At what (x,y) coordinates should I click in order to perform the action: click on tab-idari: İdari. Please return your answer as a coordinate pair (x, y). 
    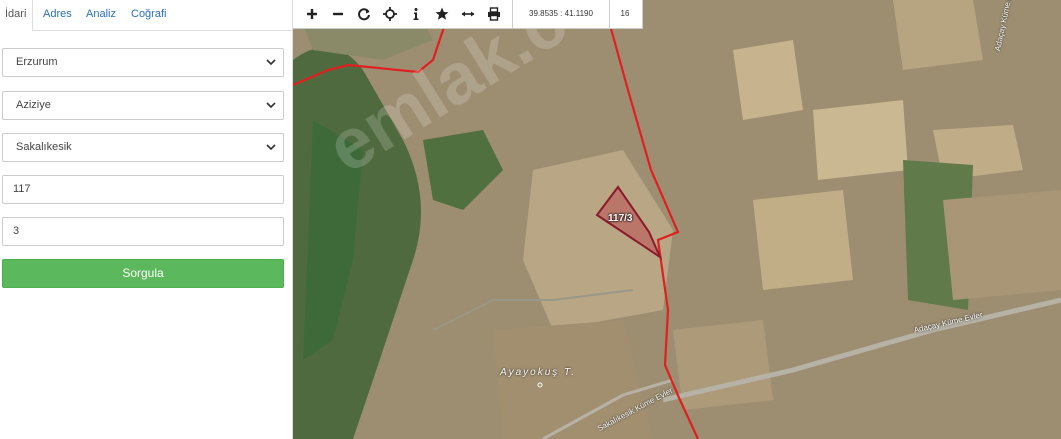
    Looking at the image, I should click on (17, 15).